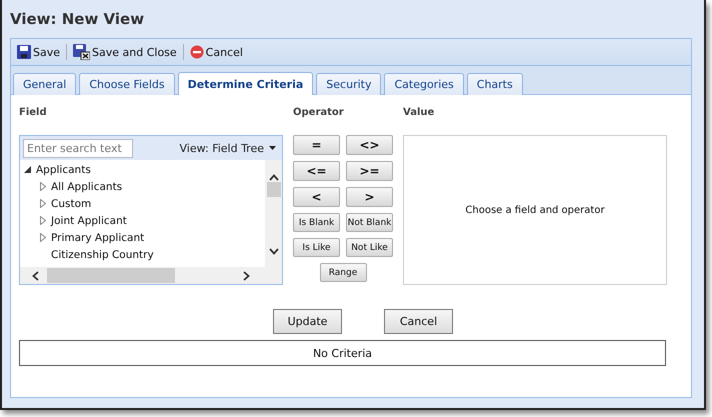 The height and width of the screenshot is (417, 712). I want to click on down-chevron-icon, so click(273, 251).